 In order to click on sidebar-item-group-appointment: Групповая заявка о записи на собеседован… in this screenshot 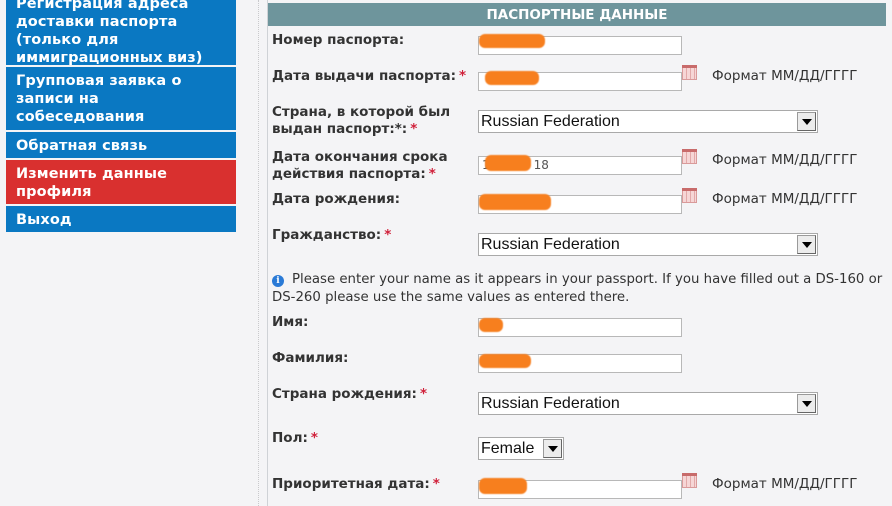, I will do `click(121, 99)`.